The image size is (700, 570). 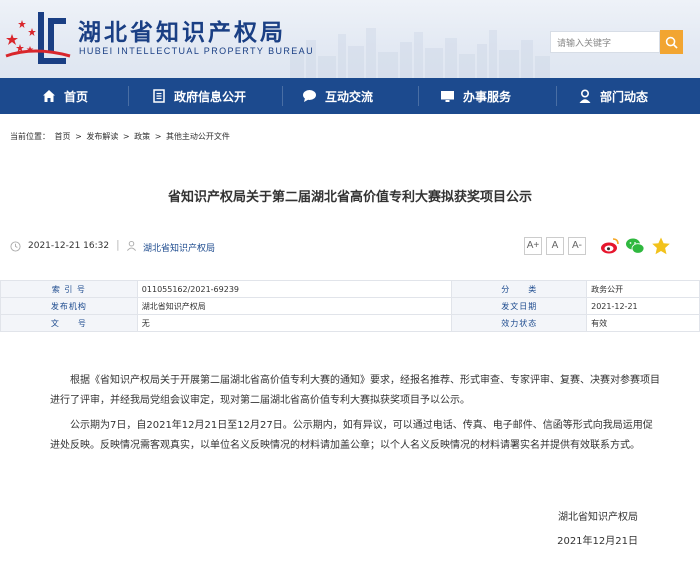 I want to click on category-value: 政务公开, so click(x=643, y=289).